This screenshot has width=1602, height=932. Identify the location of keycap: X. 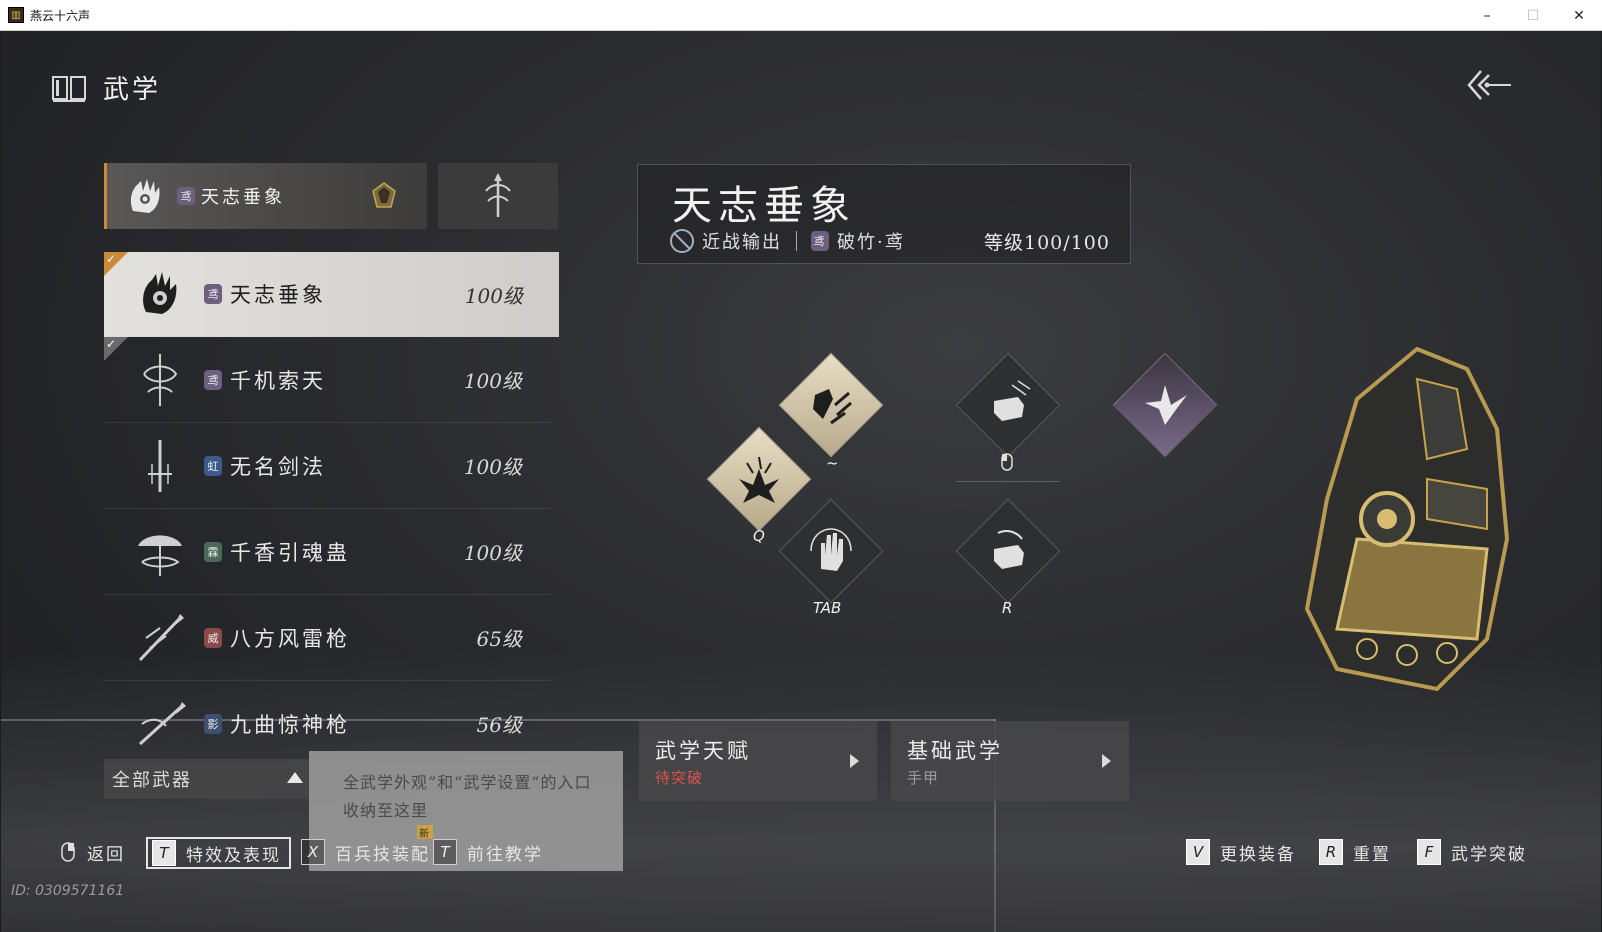
(313, 852).